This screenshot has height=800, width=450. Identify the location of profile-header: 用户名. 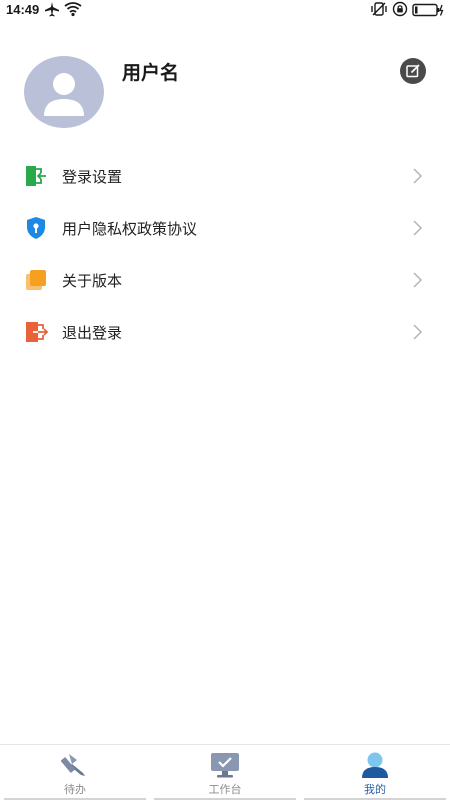
(225, 90).